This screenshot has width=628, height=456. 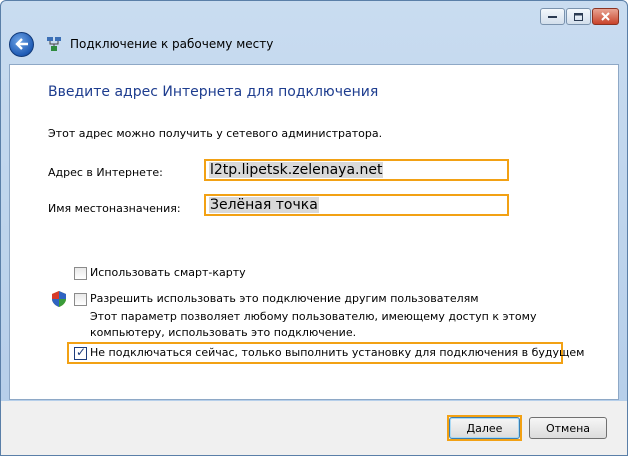 I want to click on minimize-button, so click(x=552, y=16).